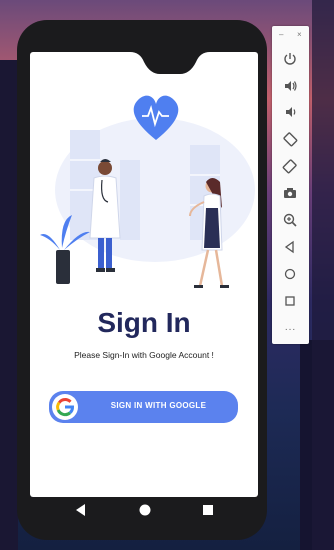 The width and height of the screenshot is (334, 550). I want to click on rotate-right-icon, so click(290, 166).